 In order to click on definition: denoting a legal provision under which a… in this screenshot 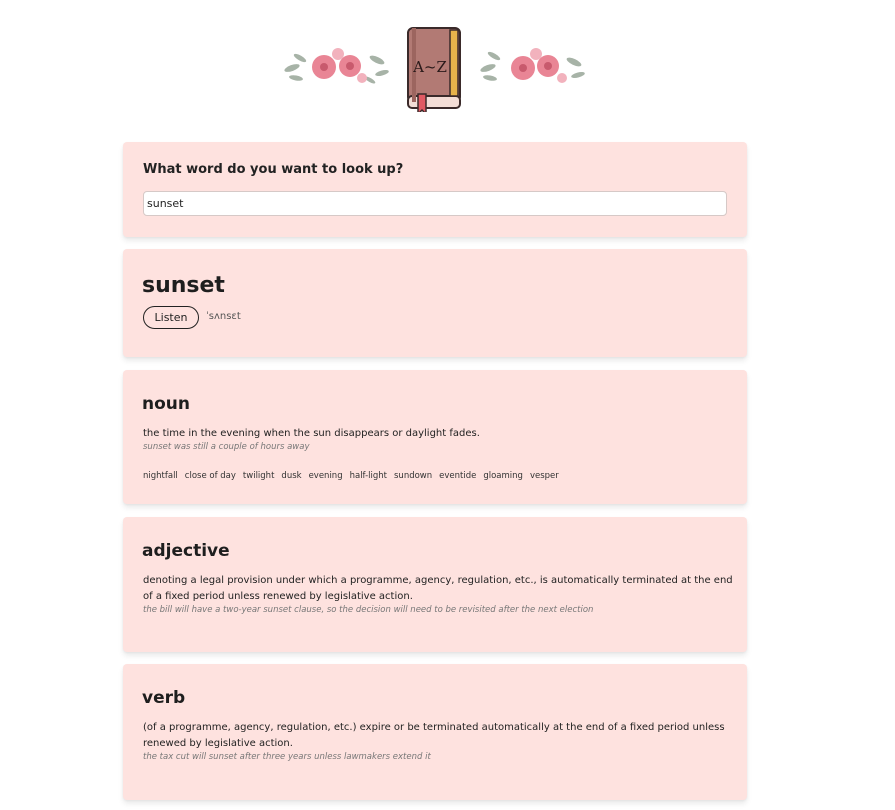, I will do `click(438, 588)`.